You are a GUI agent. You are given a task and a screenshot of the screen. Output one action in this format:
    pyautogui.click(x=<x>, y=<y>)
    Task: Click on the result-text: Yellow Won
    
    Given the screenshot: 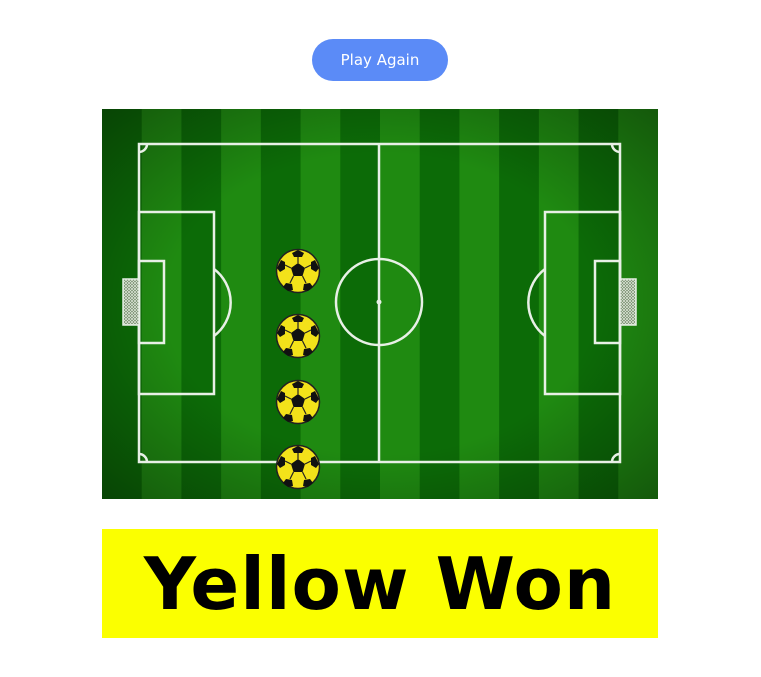 What is the action you would take?
    pyautogui.click(x=380, y=583)
    